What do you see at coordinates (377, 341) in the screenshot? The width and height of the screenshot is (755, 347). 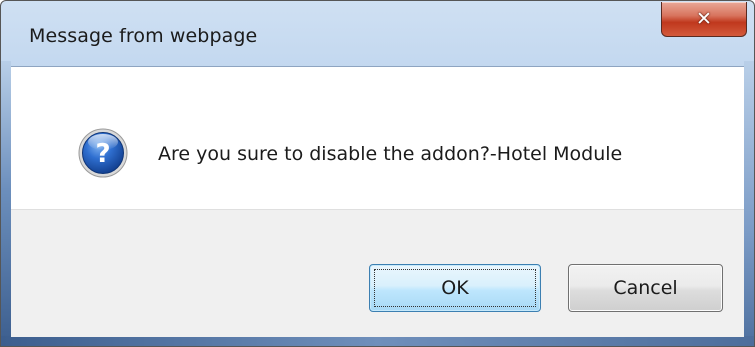 I see `window-frame-bottom` at bounding box center [377, 341].